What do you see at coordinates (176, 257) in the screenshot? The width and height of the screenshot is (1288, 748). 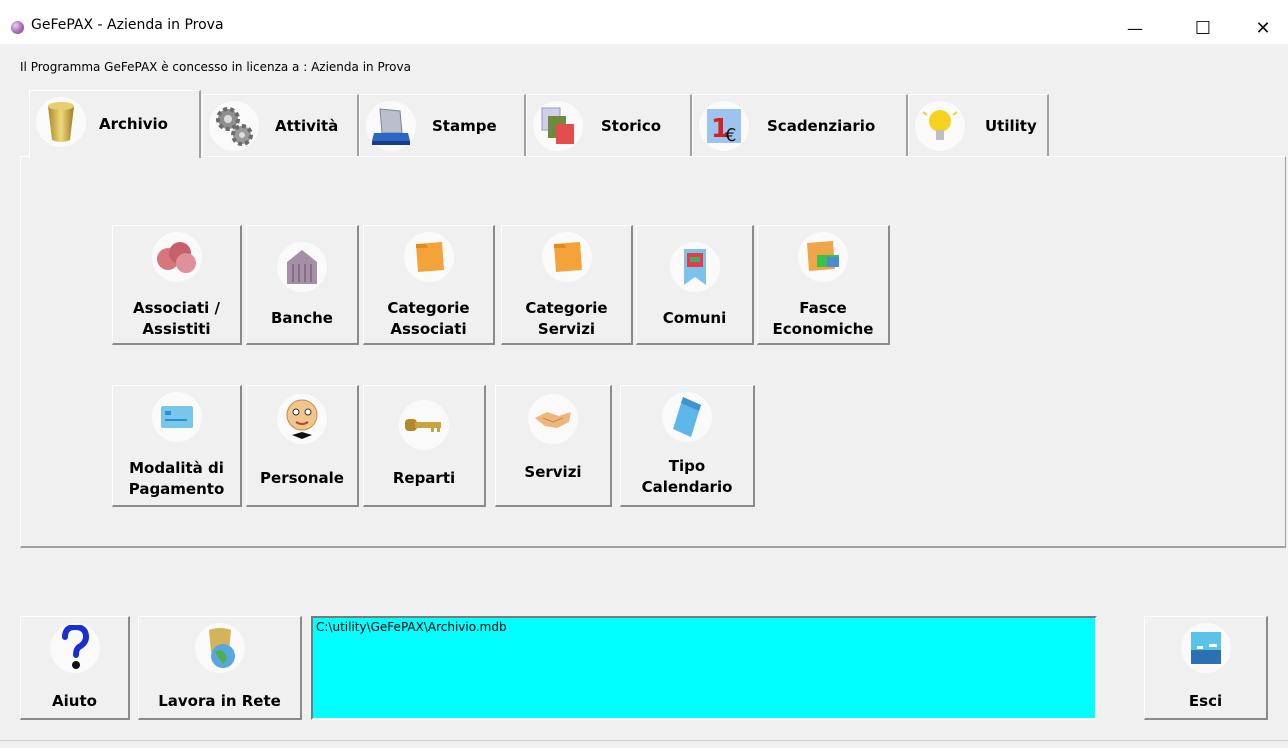 I see `people-icon` at bounding box center [176, 257].